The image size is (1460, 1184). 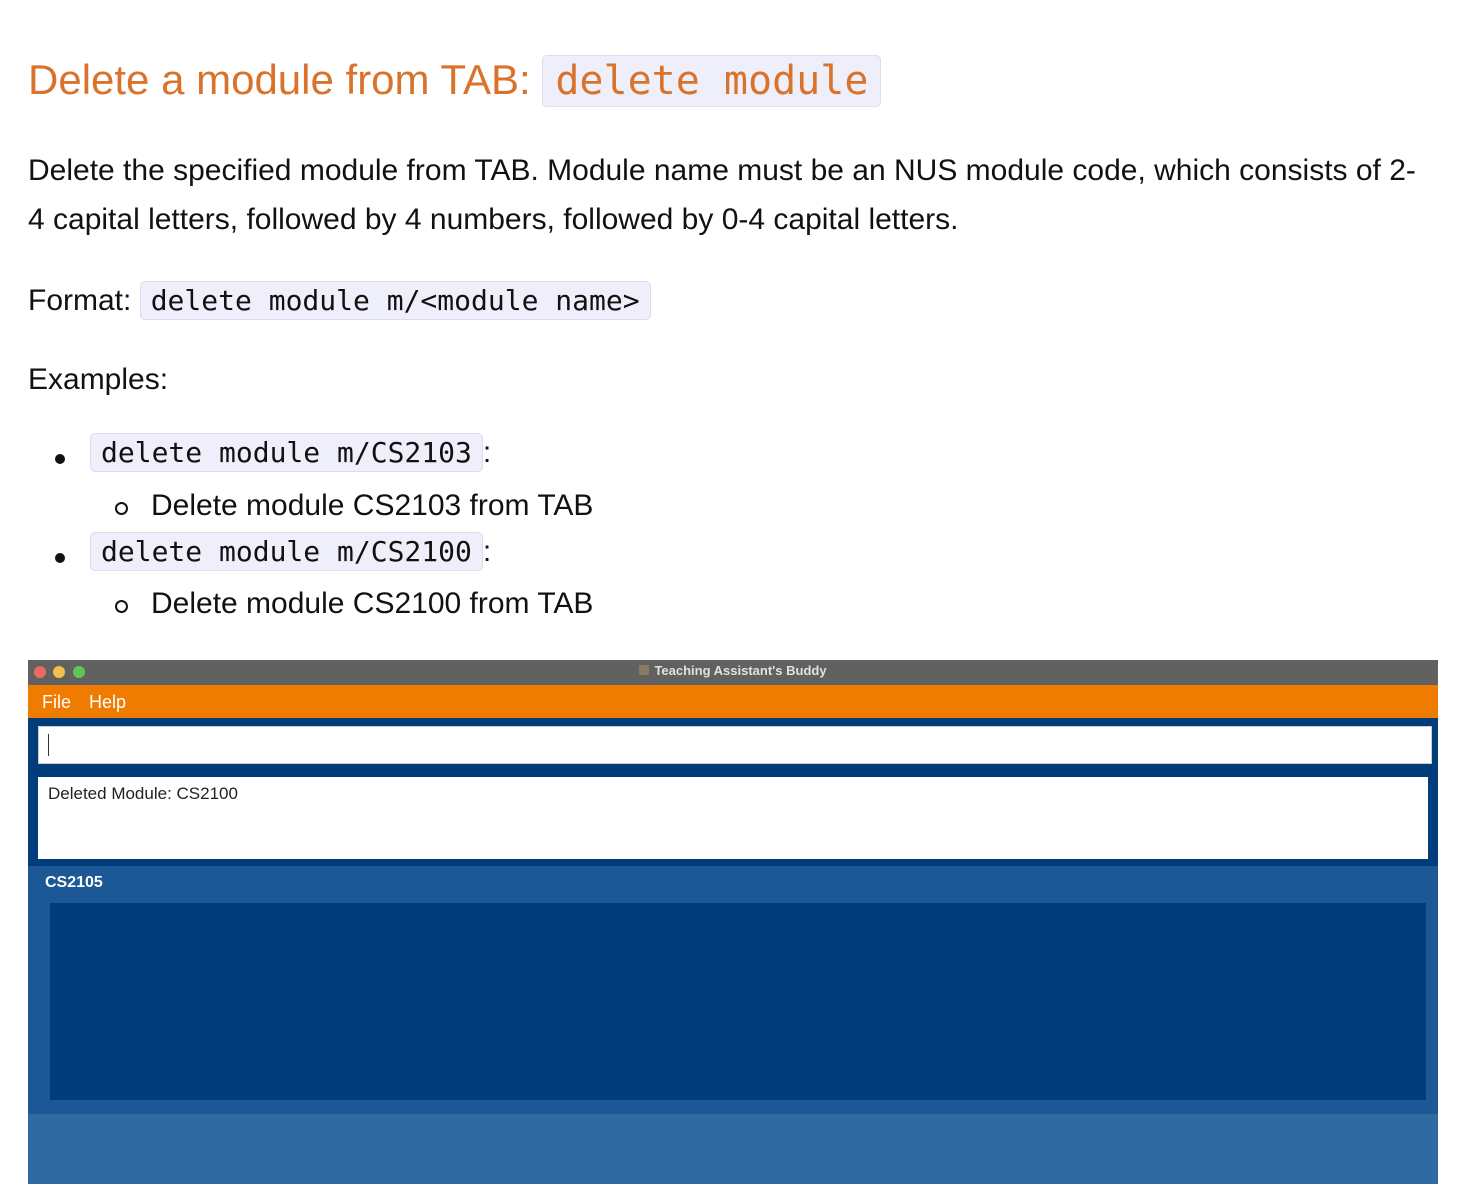 What do you see at coordinates (286, 452) in the screenshot?
I see `example-code: delete module m/CS2103` at bounding box center [286, 452].